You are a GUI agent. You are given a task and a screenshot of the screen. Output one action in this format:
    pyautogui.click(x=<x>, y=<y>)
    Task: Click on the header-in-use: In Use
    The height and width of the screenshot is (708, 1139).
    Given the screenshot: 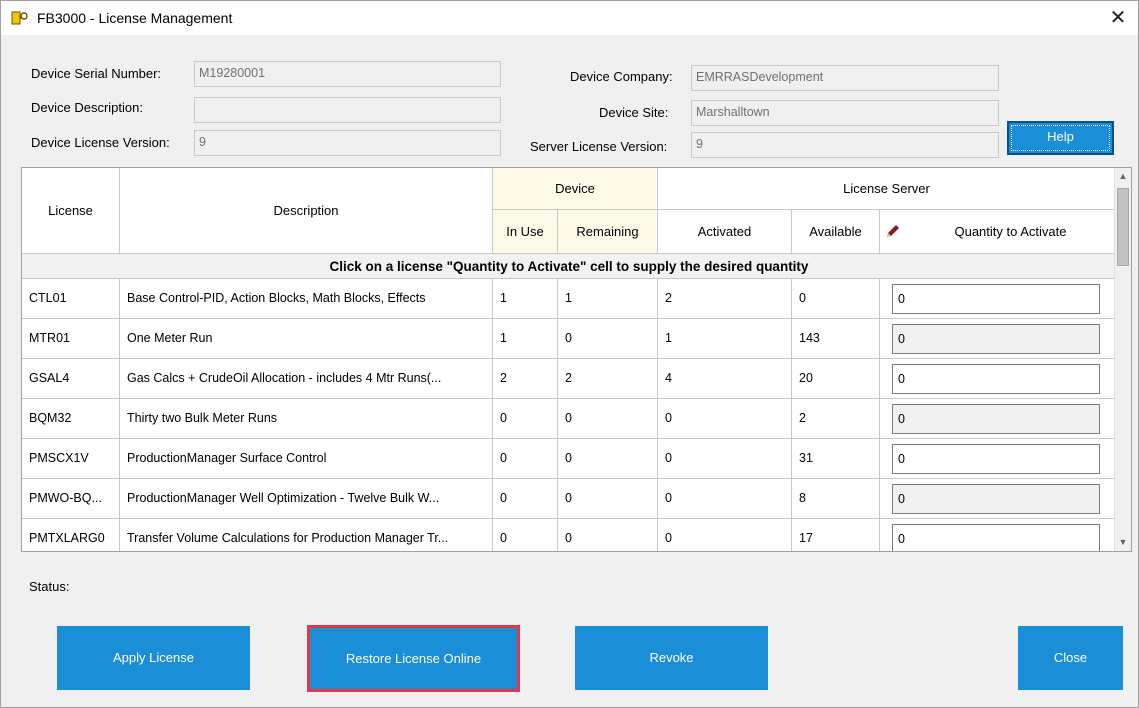 What is the action you would take?
    pyautogui.click(x=525, y=232)
    